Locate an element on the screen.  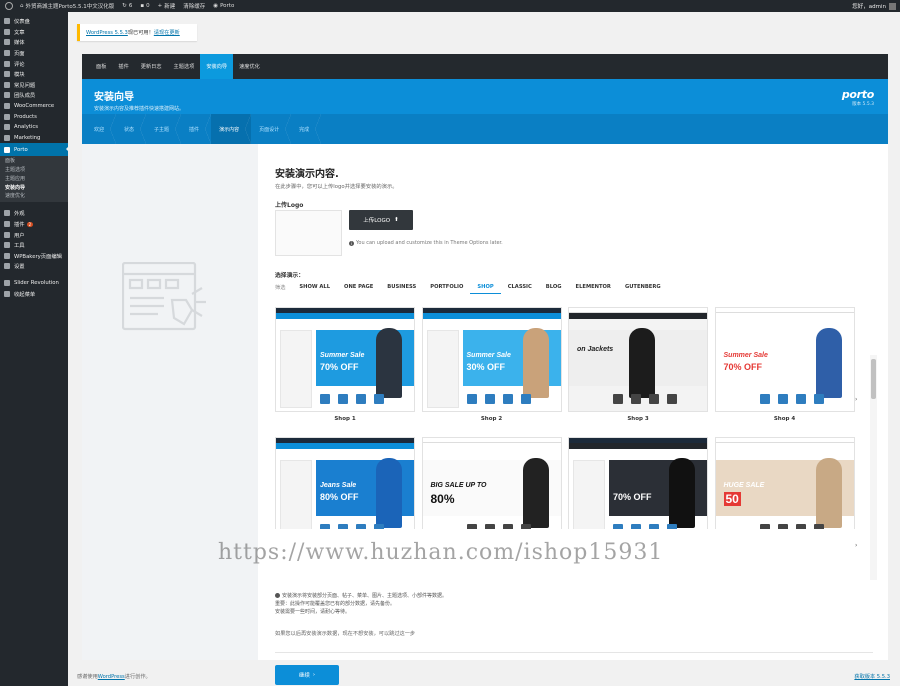
submenu-item: 安装向导 is located at coordinates (34, 188).